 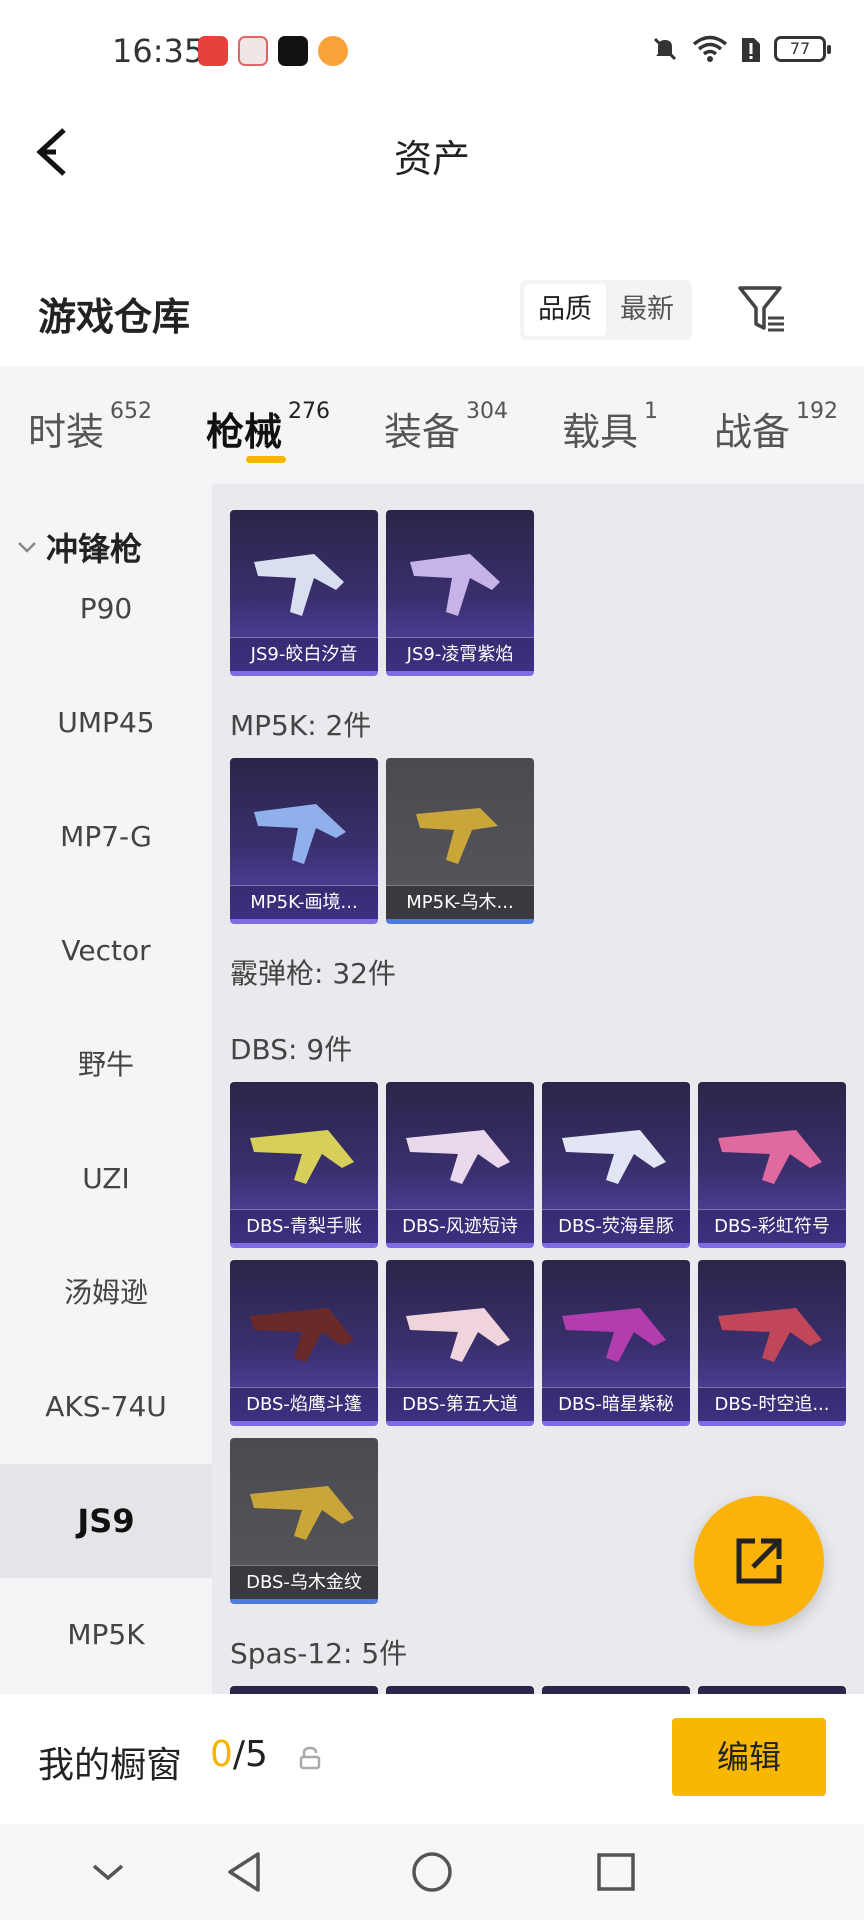 I want to click on group-label-spas12: Spas-12: 5件, so click(x=319, y=1653).